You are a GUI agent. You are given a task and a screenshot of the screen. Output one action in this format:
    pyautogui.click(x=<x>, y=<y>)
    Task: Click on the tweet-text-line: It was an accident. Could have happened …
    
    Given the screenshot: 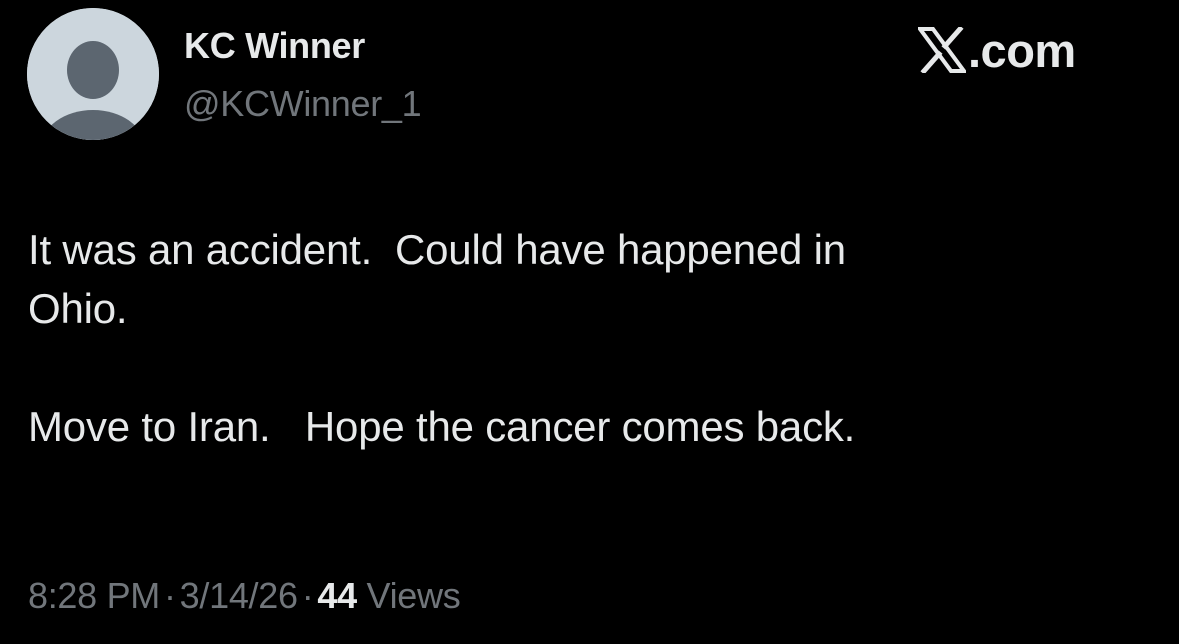 What is the action you would take?
    pyautogui.click(x=437, y=249)
    